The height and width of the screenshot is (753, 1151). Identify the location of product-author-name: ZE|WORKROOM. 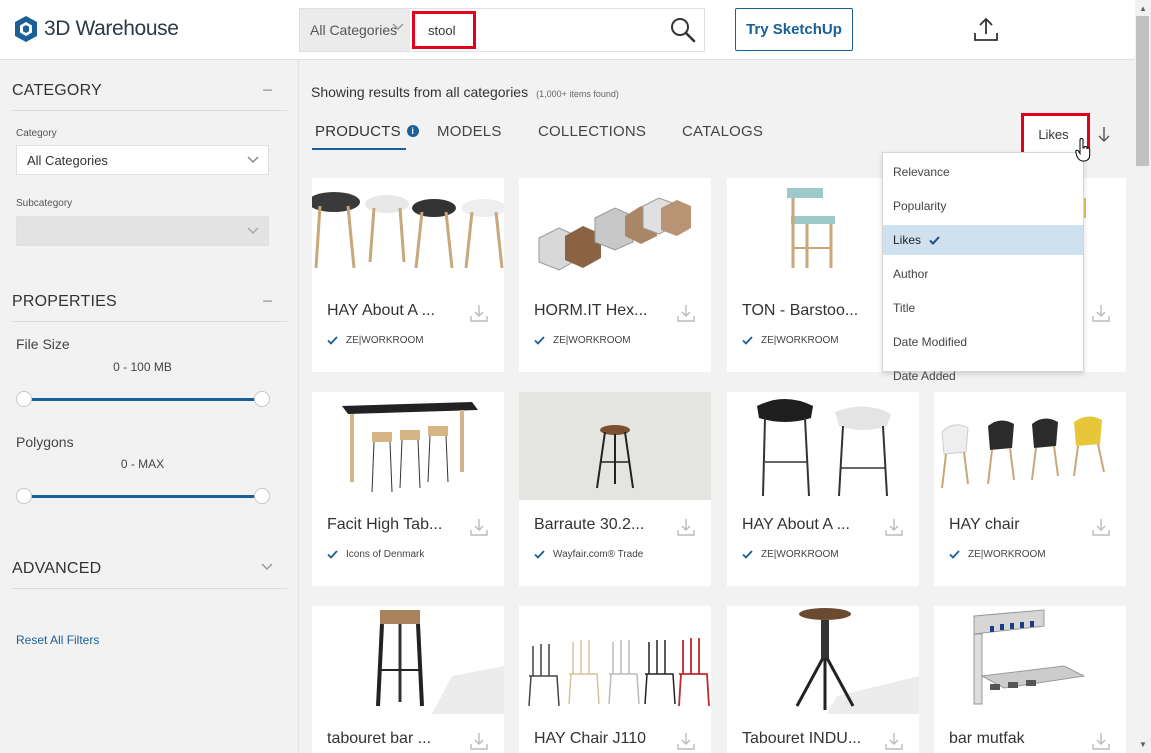
(592, 340).